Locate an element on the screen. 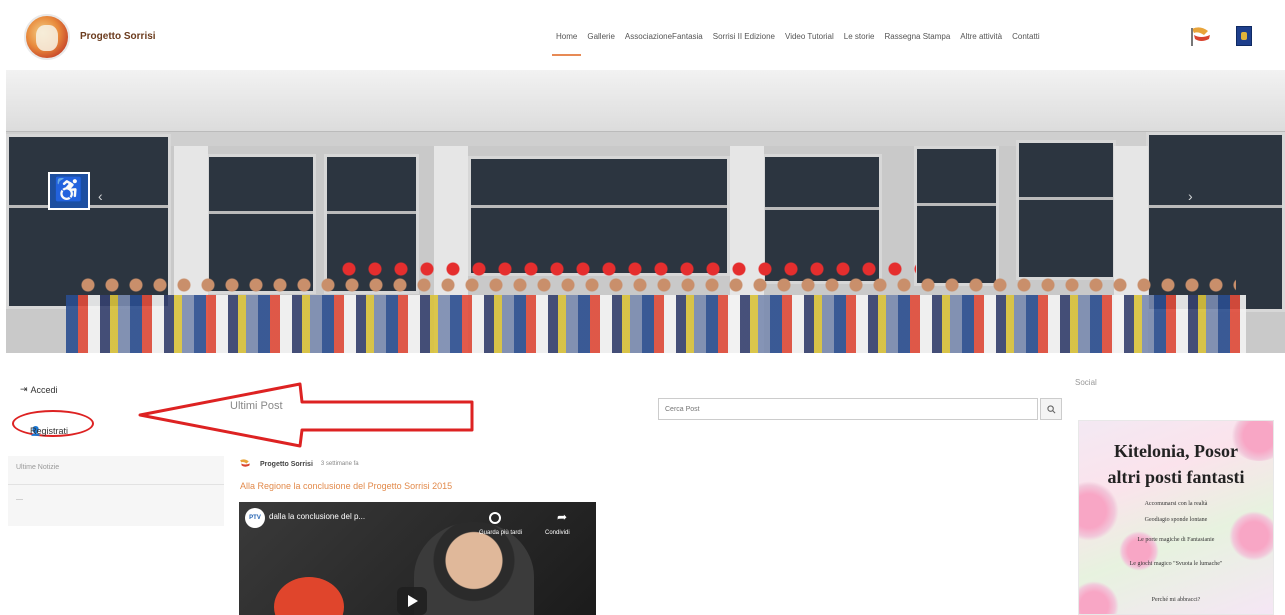 The width and height of the screenshot is (1285, 615). nav-altre-attivita: Altre attività is located at coordinates (981, 36).